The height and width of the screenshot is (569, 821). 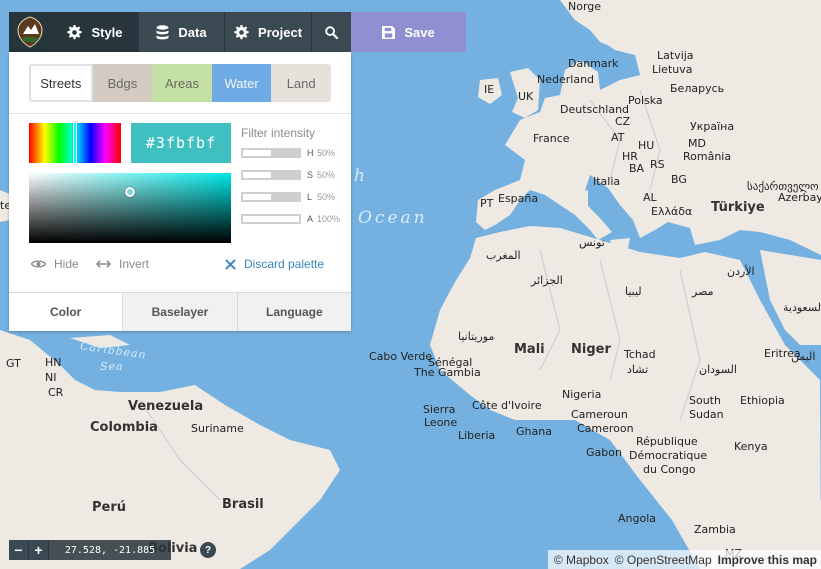 What do you see at coordinates (591, 349) in the screenshot?
I see `map-label: Niger` at bounding box center [591, 349].